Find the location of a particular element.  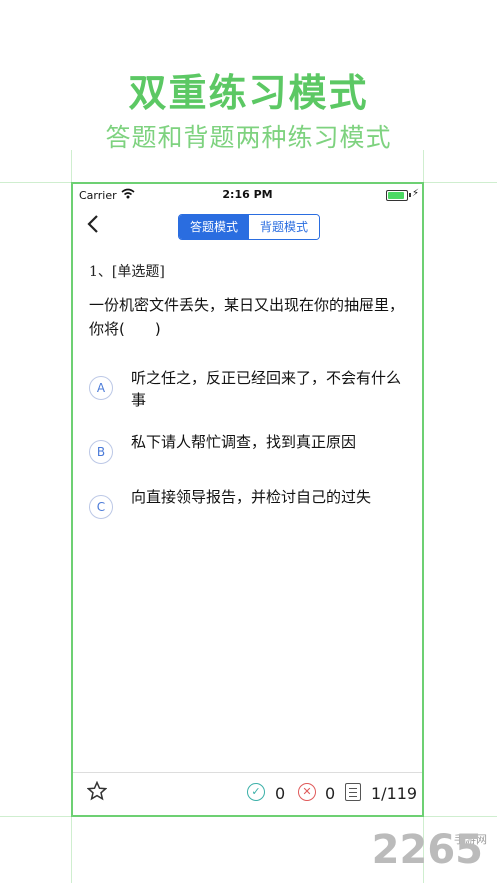

nav-bar: 答题模式 背题模式 is located at coordinates (247, 226).